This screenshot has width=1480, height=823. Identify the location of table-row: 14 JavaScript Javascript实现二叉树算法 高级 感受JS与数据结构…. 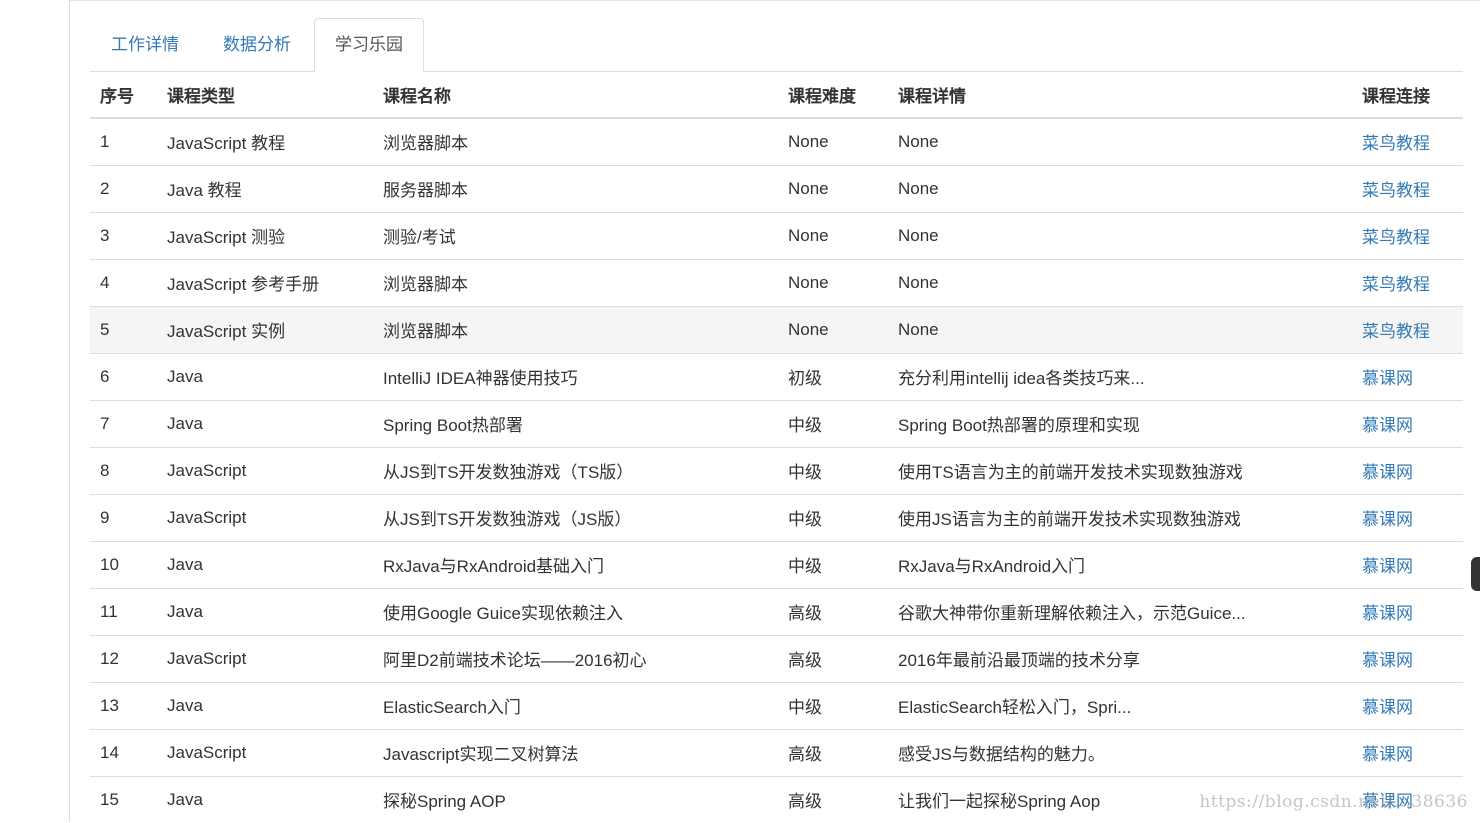
(776, 752).